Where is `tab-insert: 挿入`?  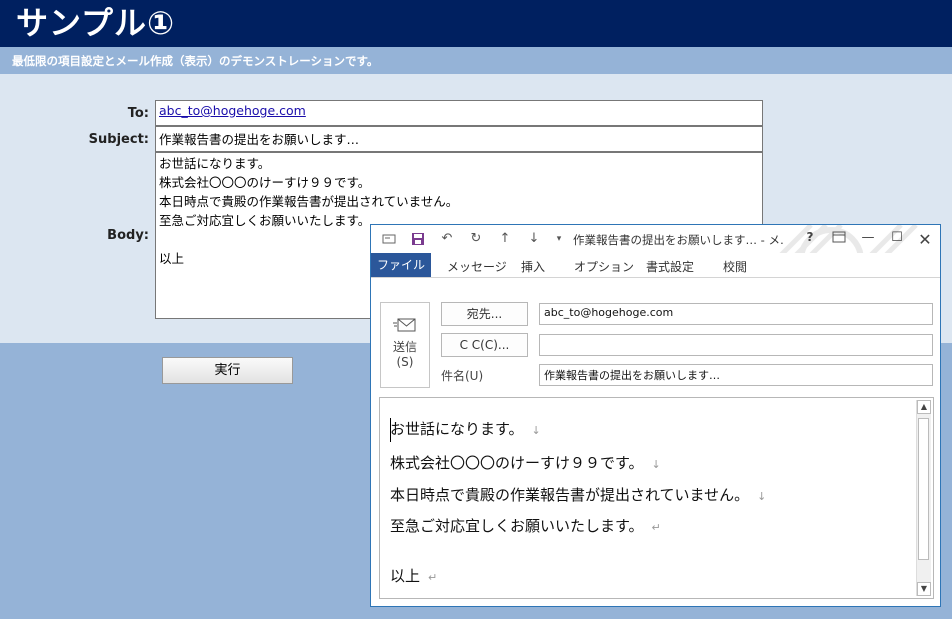 tab-insert: 挿入 is located at coordinates (533, 266).